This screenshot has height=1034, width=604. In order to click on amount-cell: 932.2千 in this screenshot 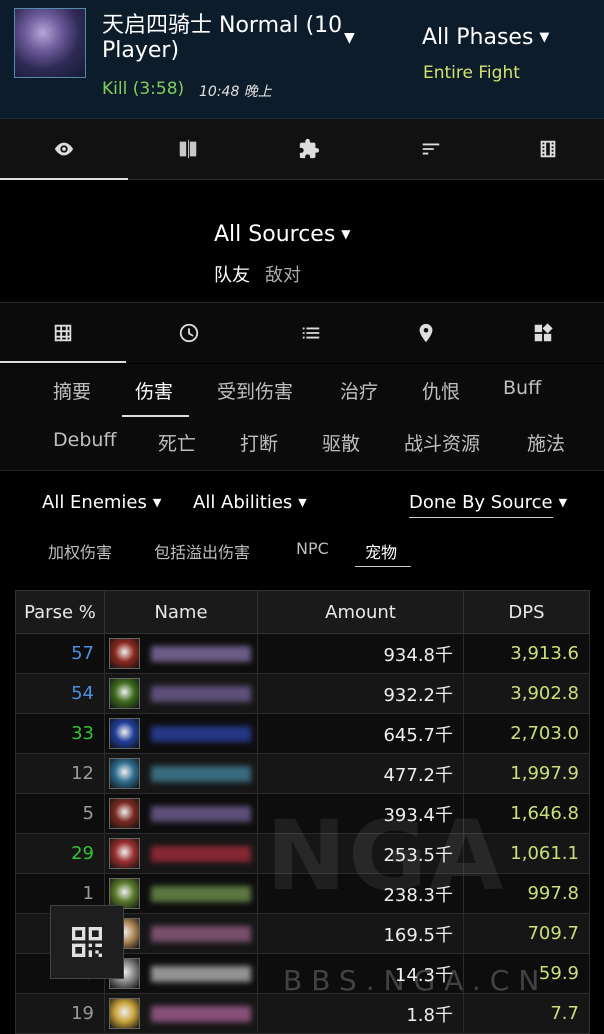, I will do `click(360, 693)`.